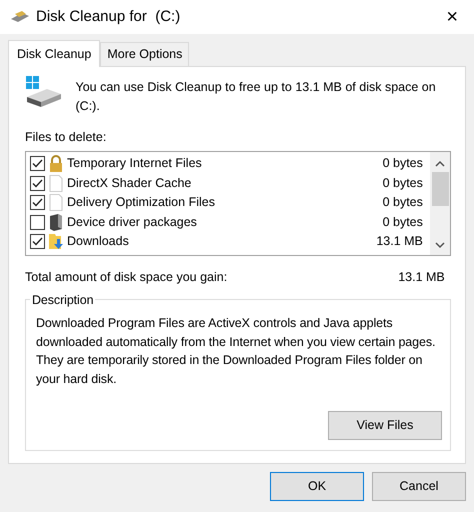  Describe the element at coordinates (56, 163) in the screenshot. I see `lock-icon` at that location.